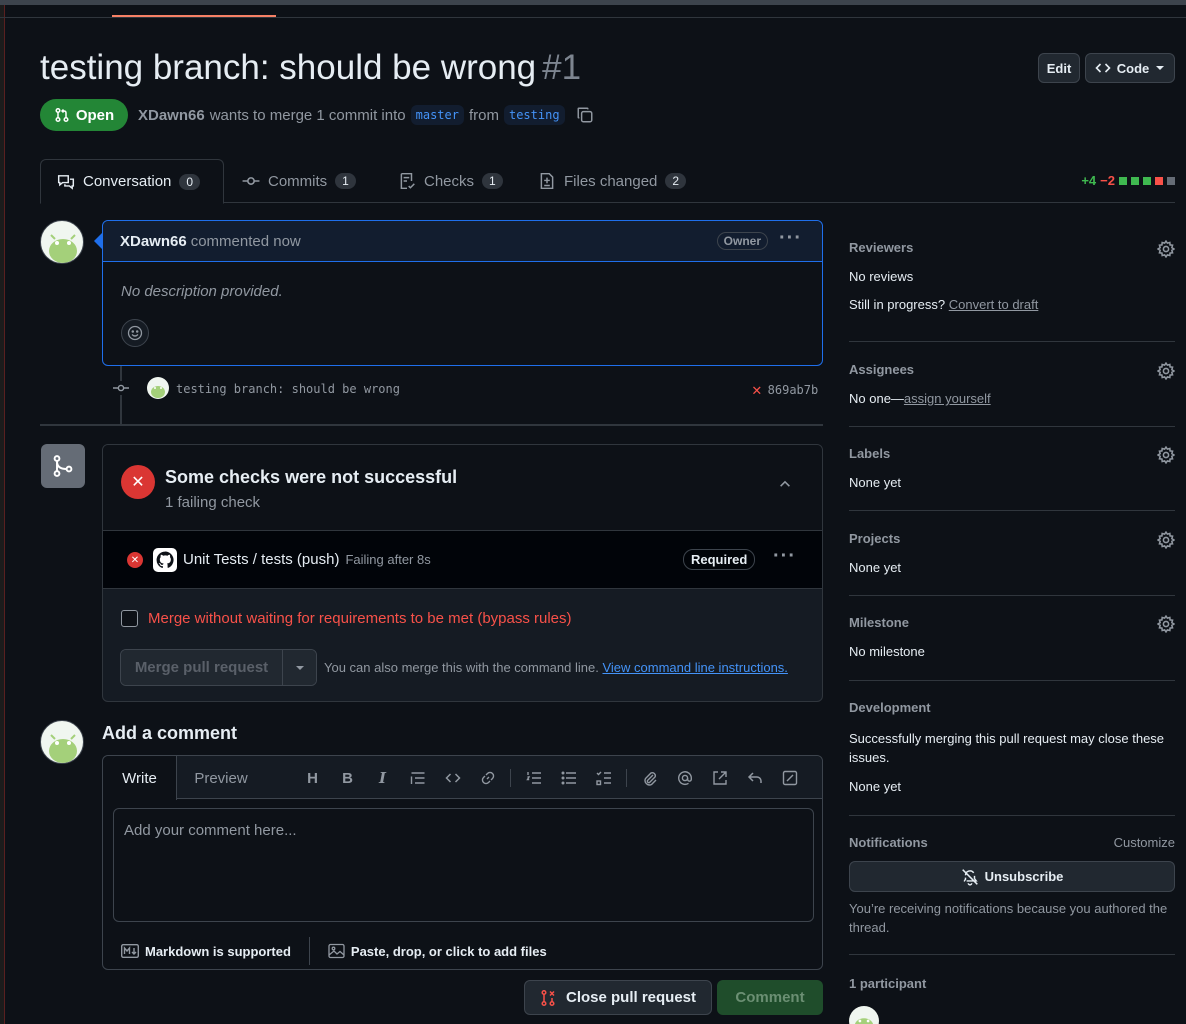 This screenshot has width=1186, height=1024. Describe the element at coordinates (347, 778) in the screenshot. I see `bold-icon: B` at that location.